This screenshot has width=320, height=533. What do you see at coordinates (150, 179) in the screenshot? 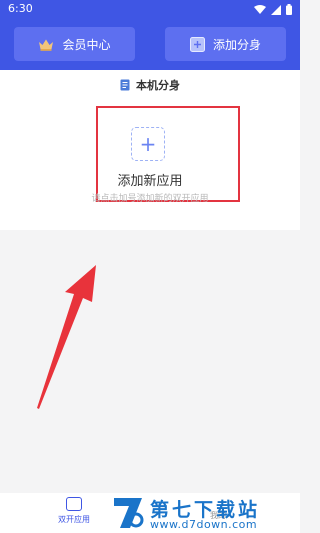
I see `add-app-label: 添加新应用` at bounding box center [150, 179].